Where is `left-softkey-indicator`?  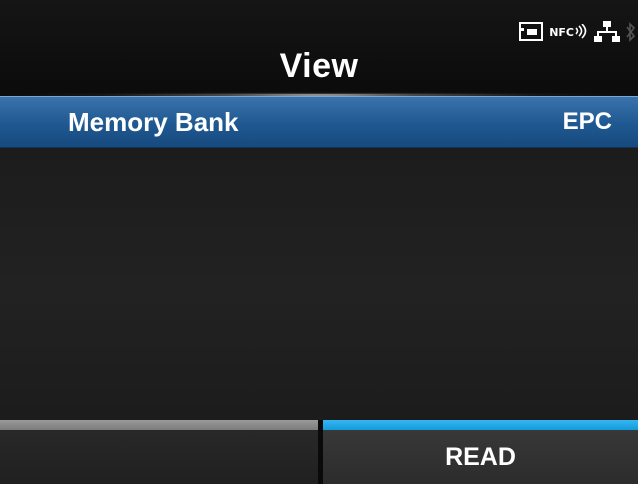 left-softkey-indicator is located at coordinates (159, 425).